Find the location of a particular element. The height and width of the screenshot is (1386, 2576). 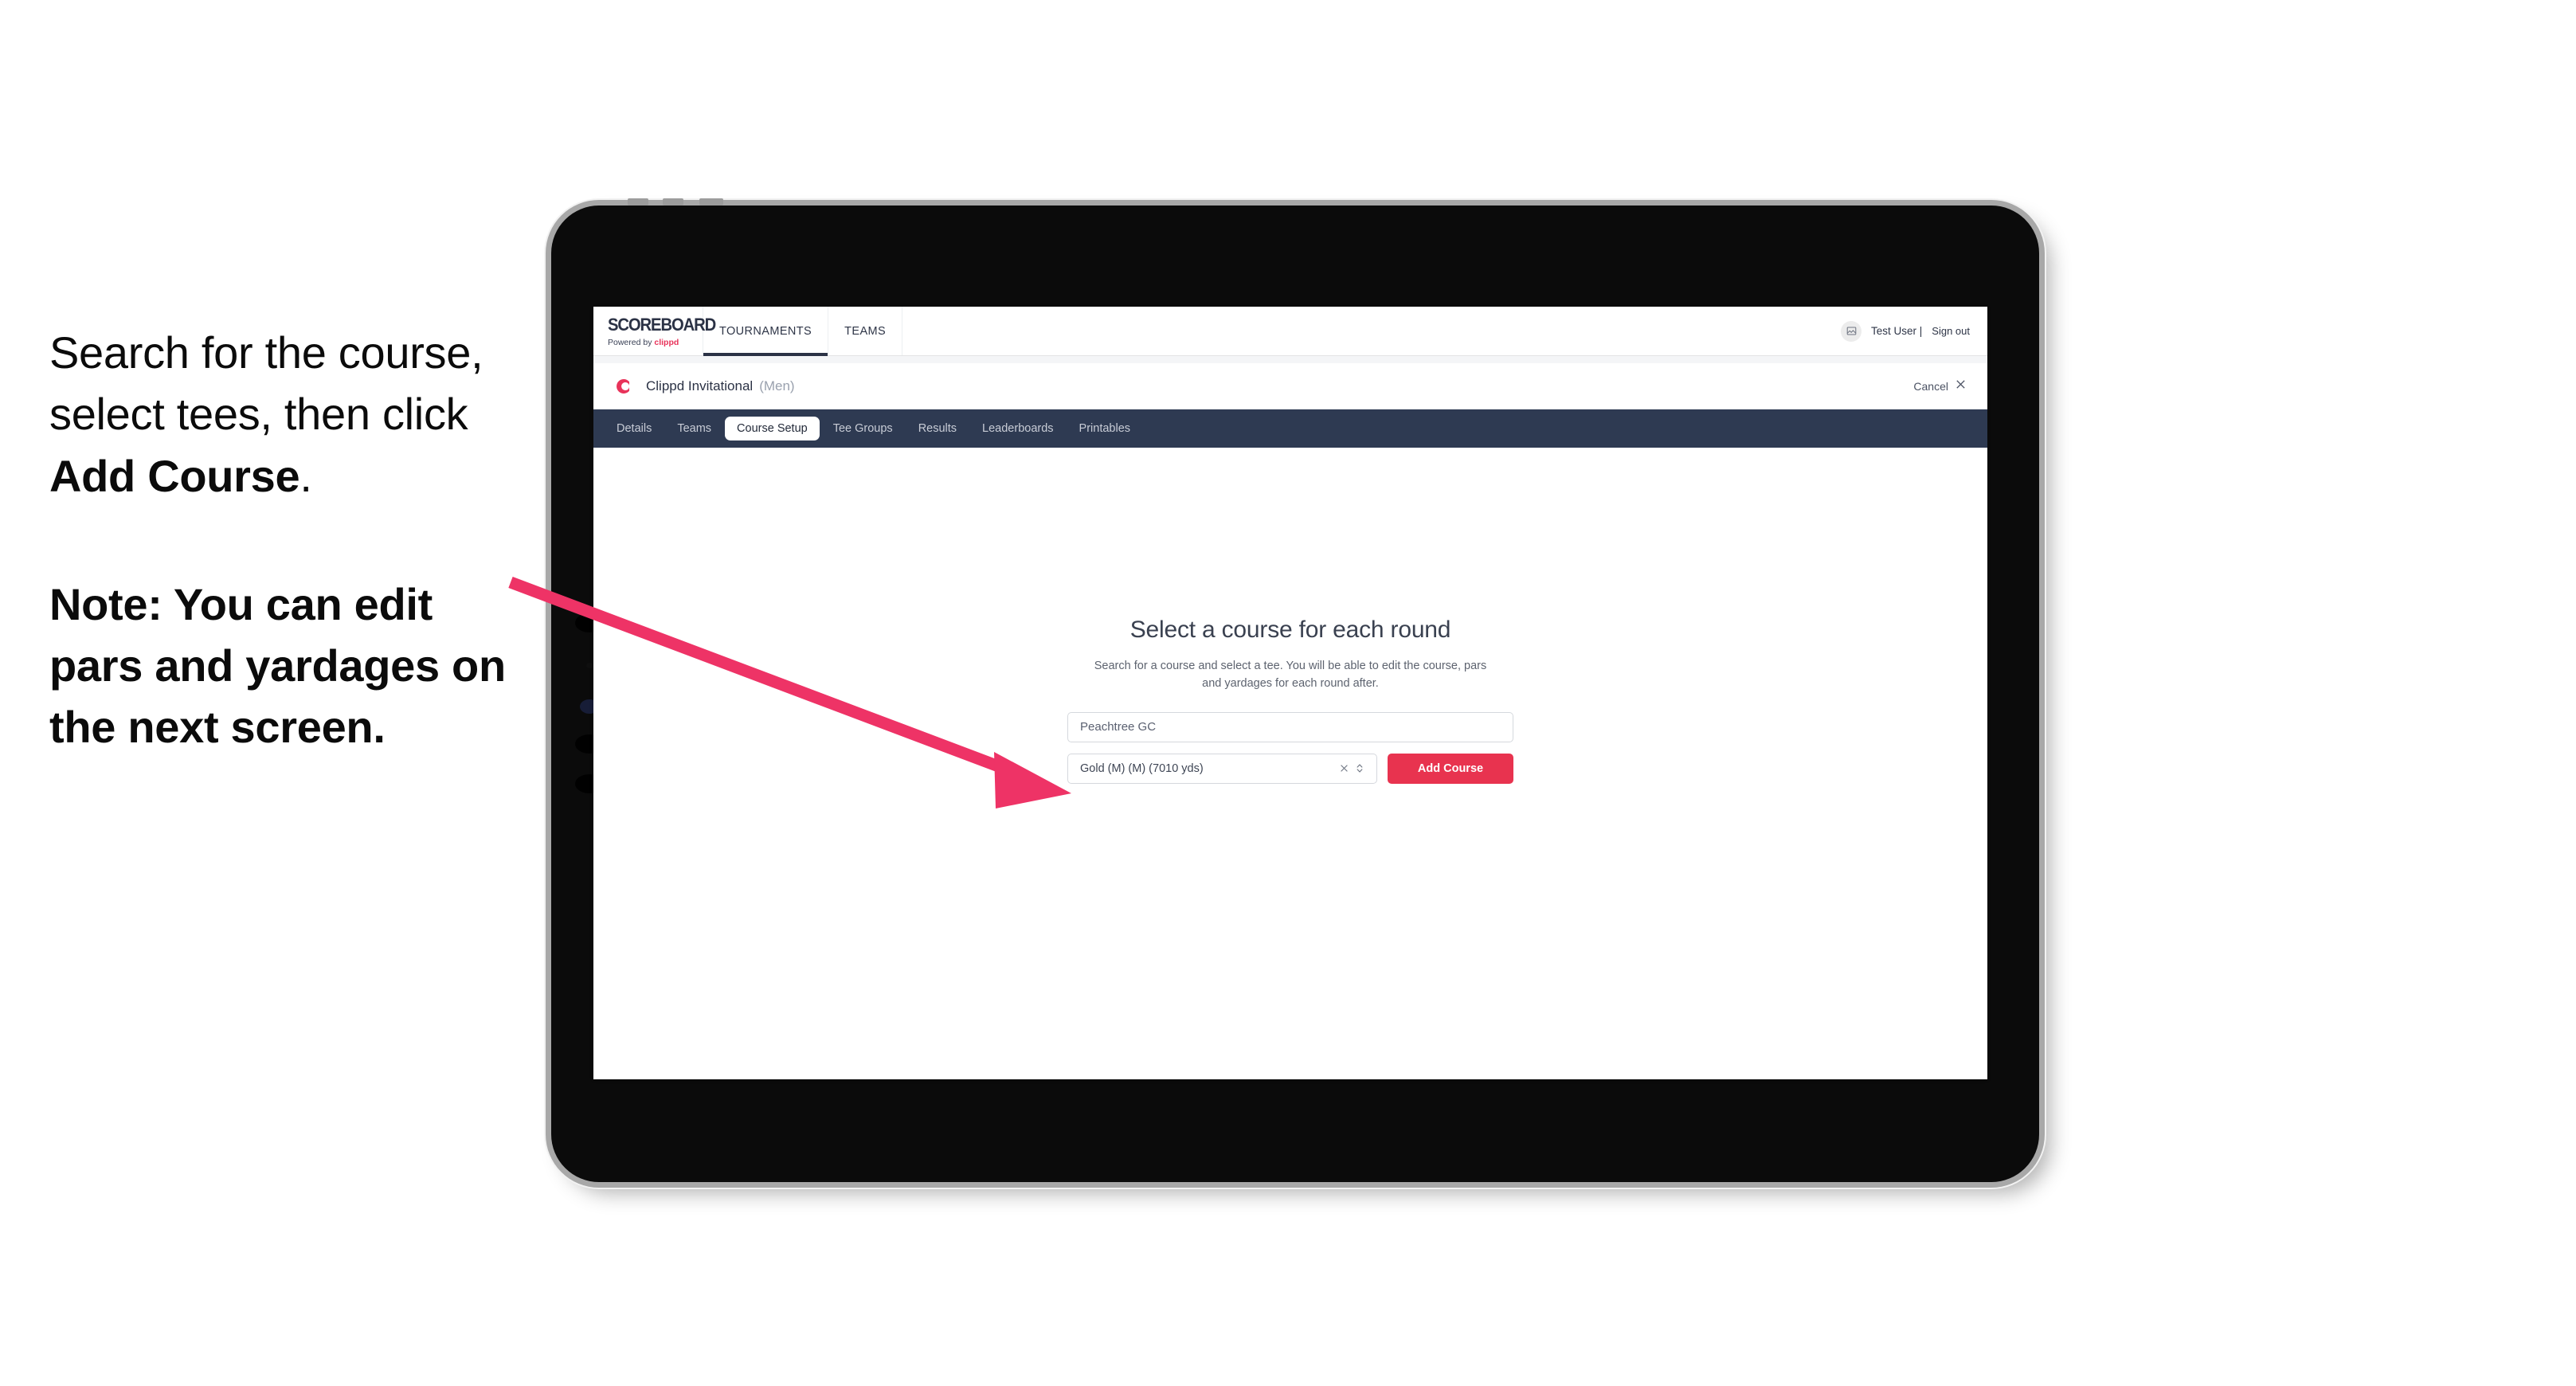

tournament-header-row: Clippd Invitational (Men) Cancel is located at coordinates (1290, 386).